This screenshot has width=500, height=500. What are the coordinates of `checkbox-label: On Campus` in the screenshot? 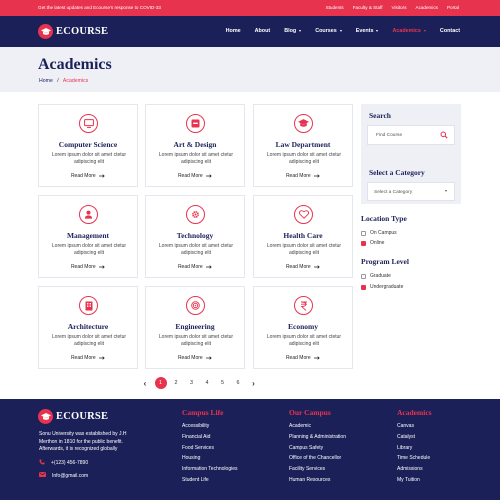 It's located at (383, 233).